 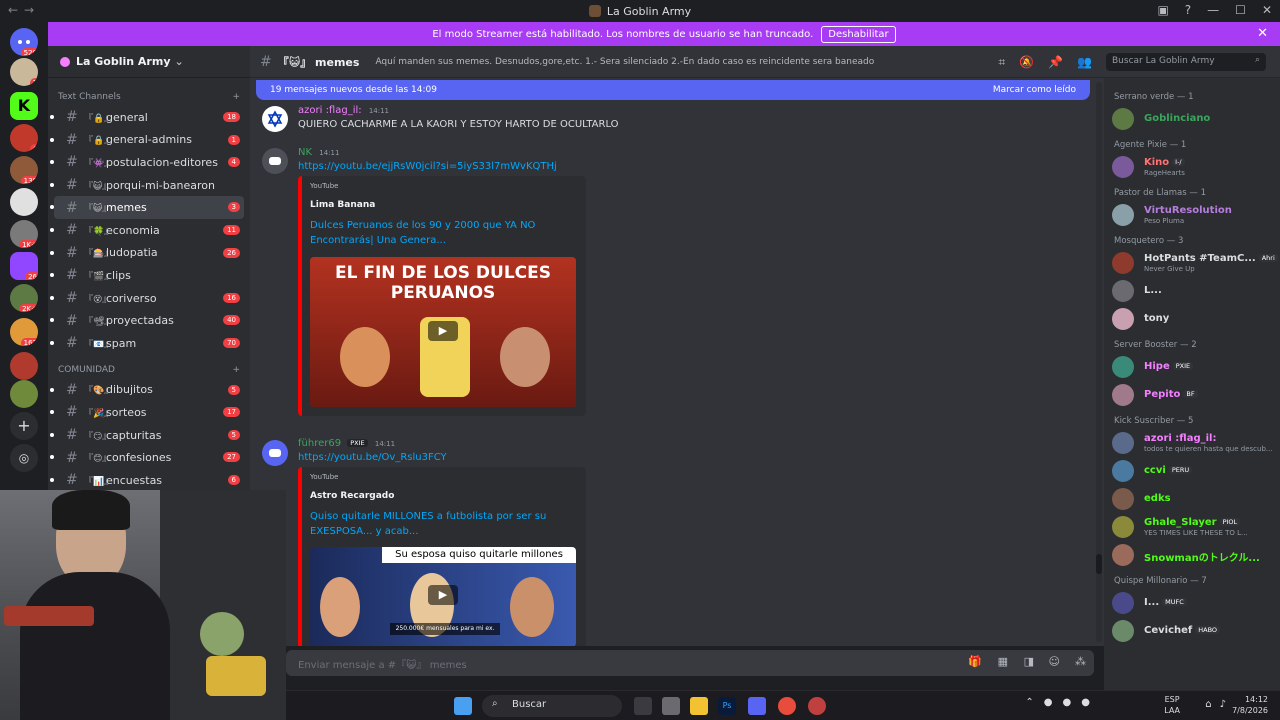 What do you see at coordinates (24, 106) in the screenshot?
I see `kick-server-icon: K` at bounding box center [24, 106].